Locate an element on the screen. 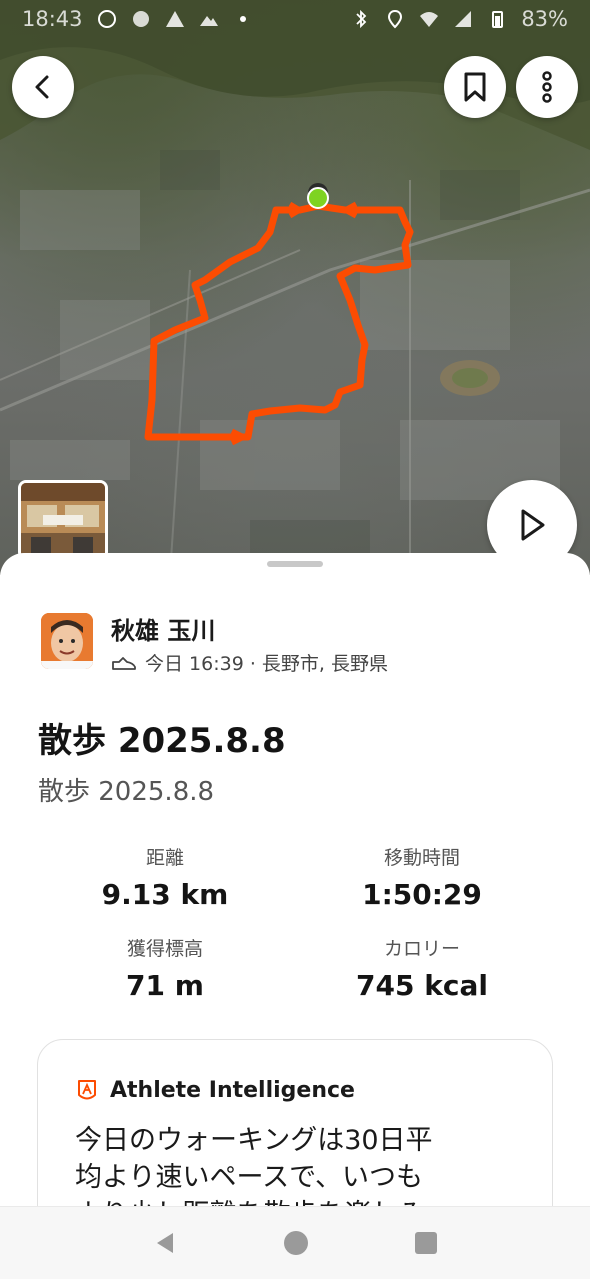  location-icon is located at coordinates (395, 19).